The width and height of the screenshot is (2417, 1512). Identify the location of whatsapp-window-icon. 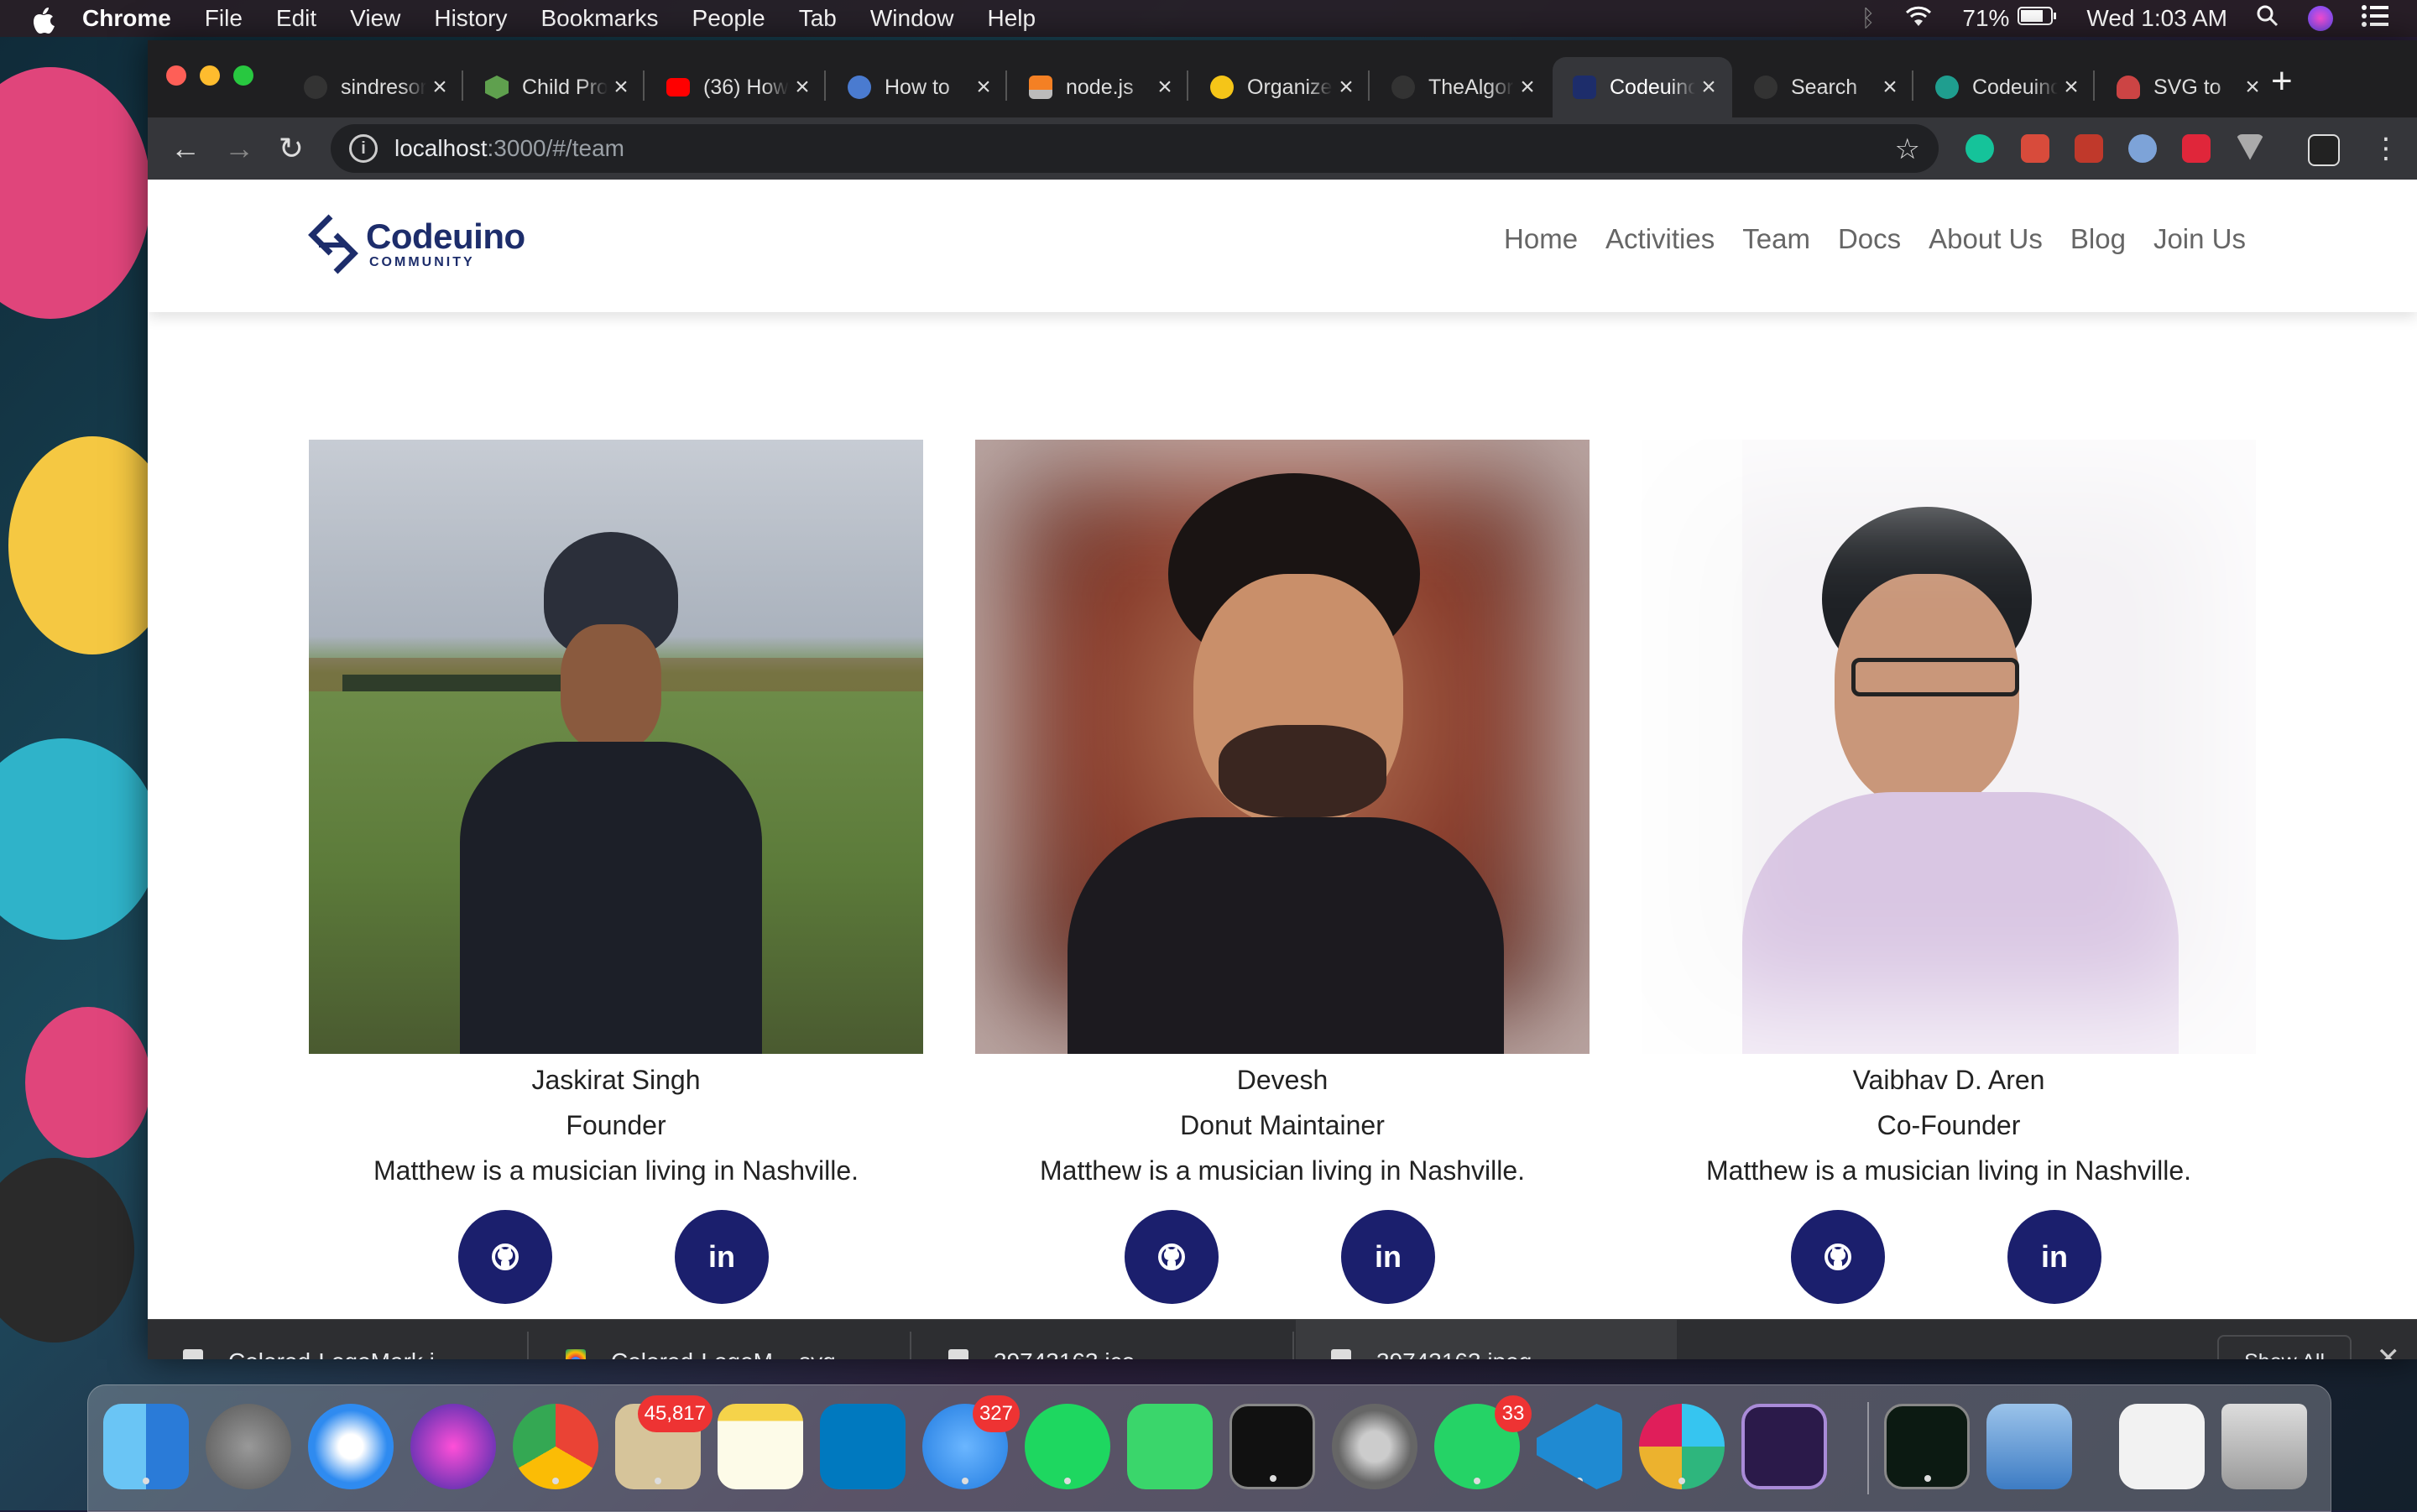
(2162, 1446).